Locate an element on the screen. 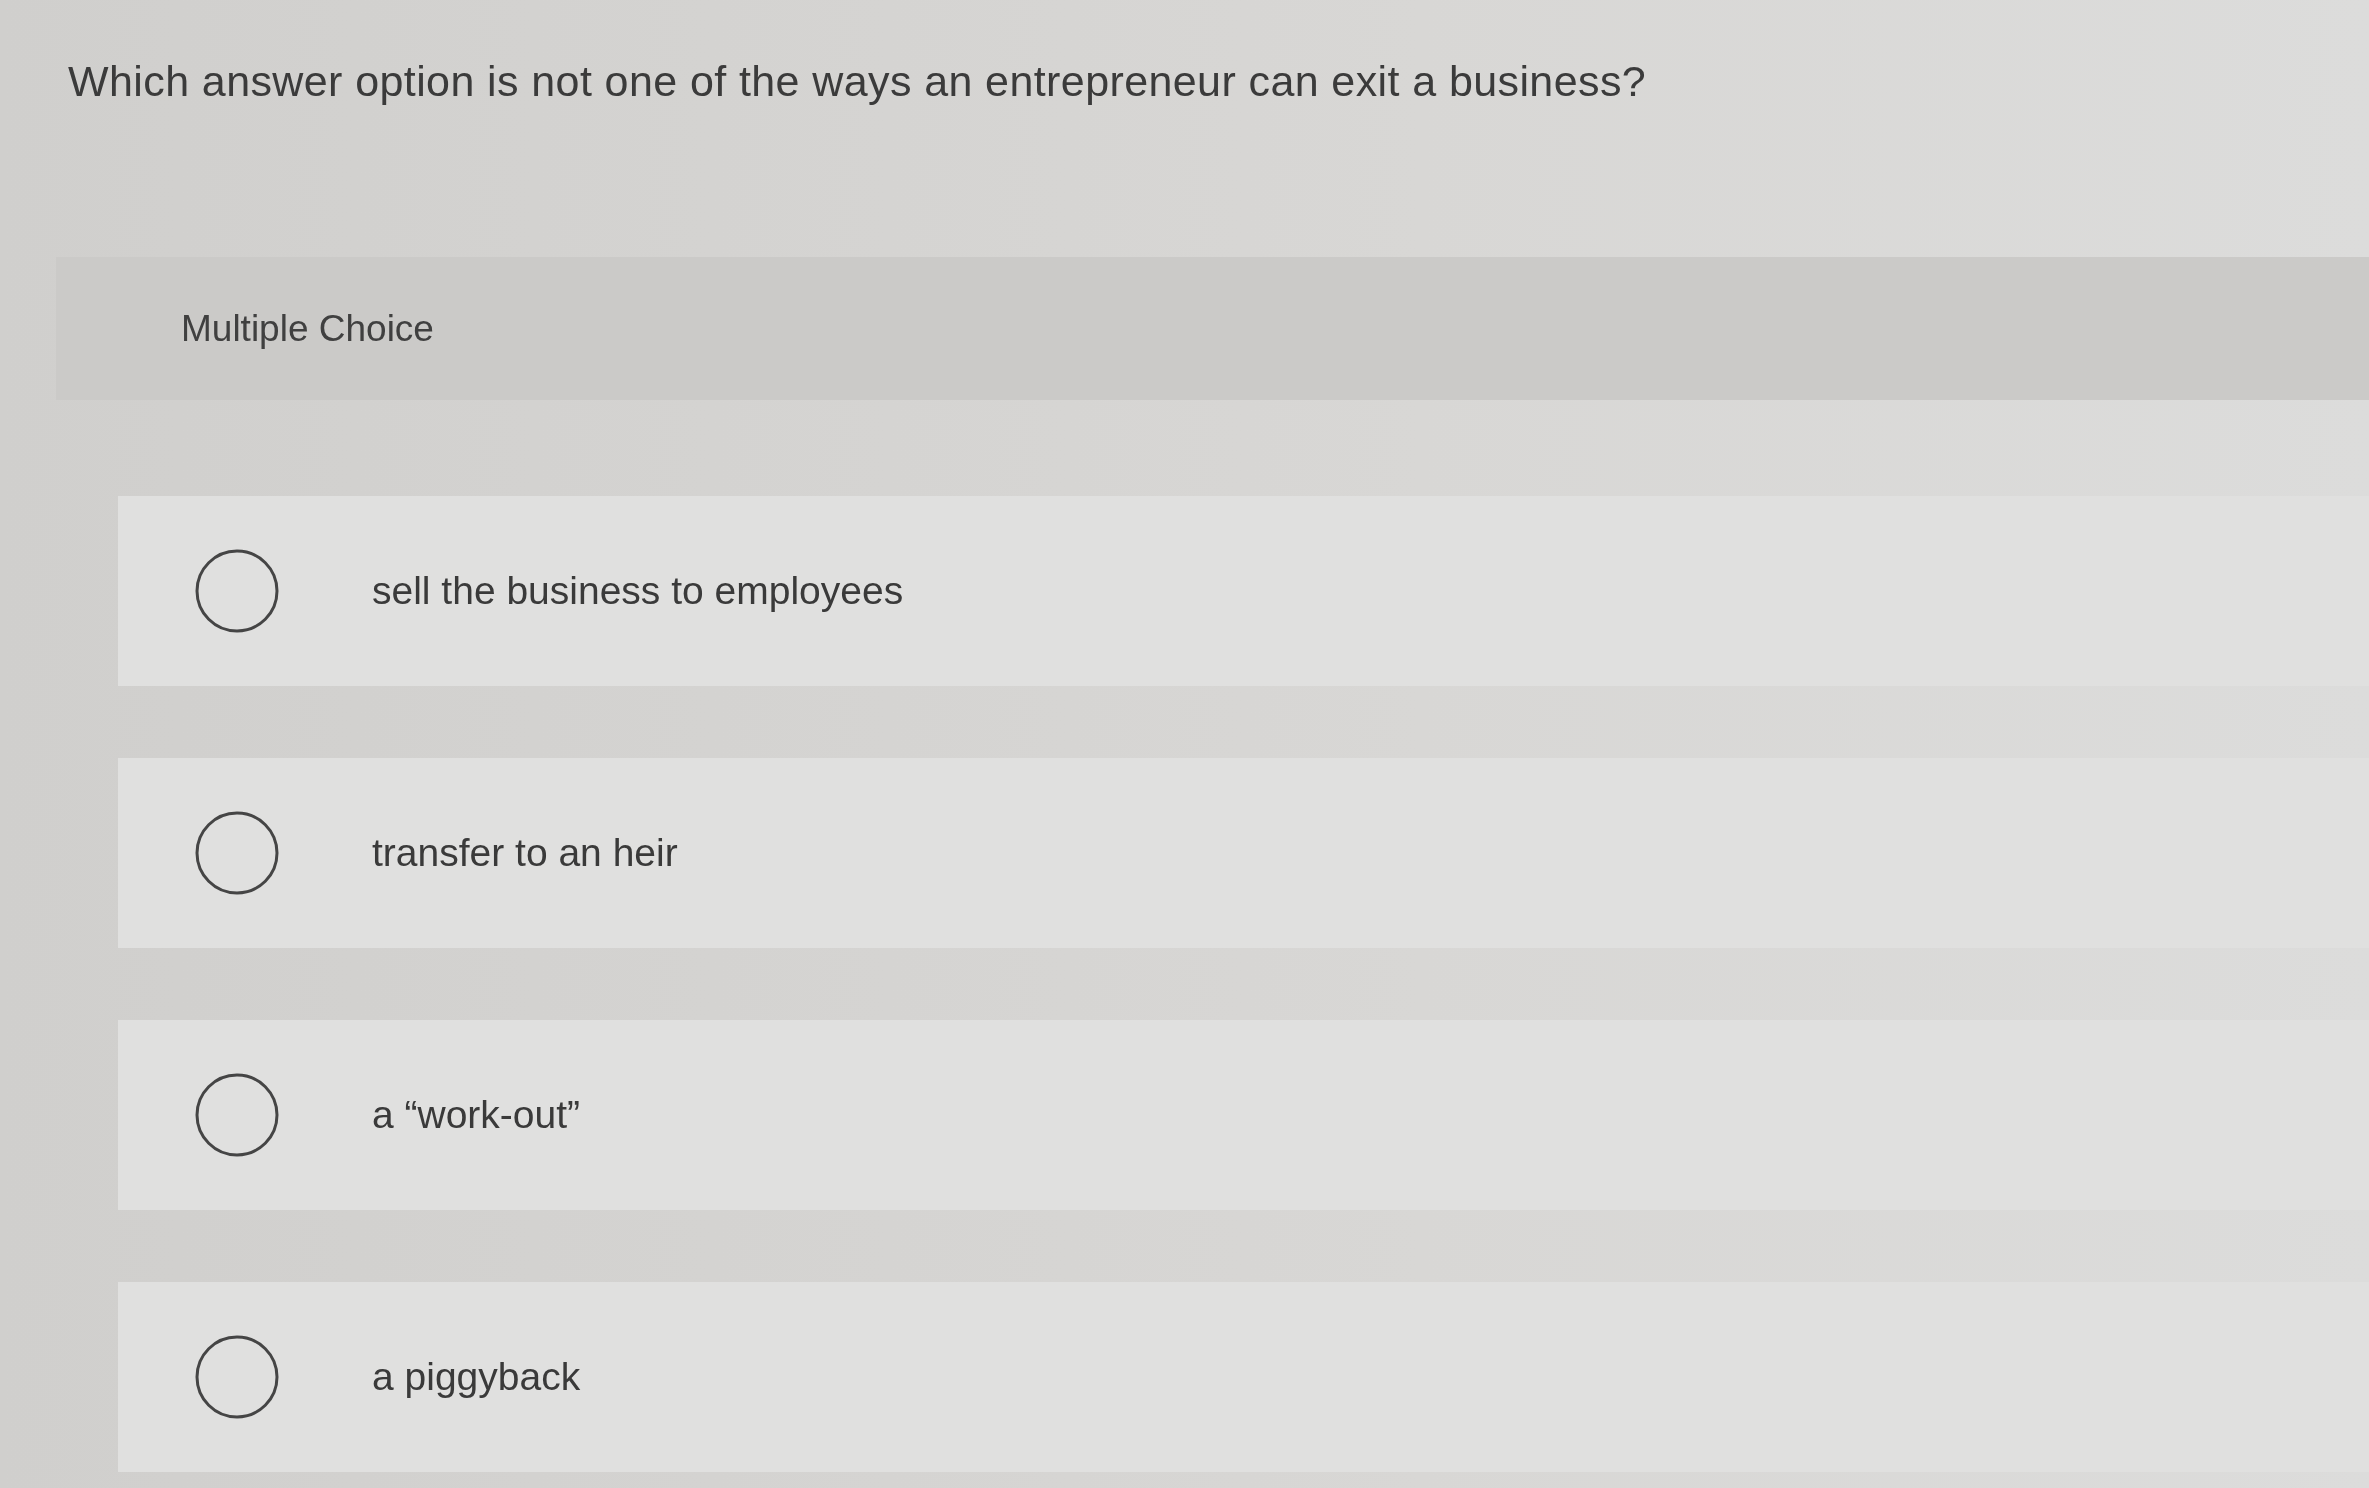  option-text: transfer to an heir is located at coordinates (525, 853).